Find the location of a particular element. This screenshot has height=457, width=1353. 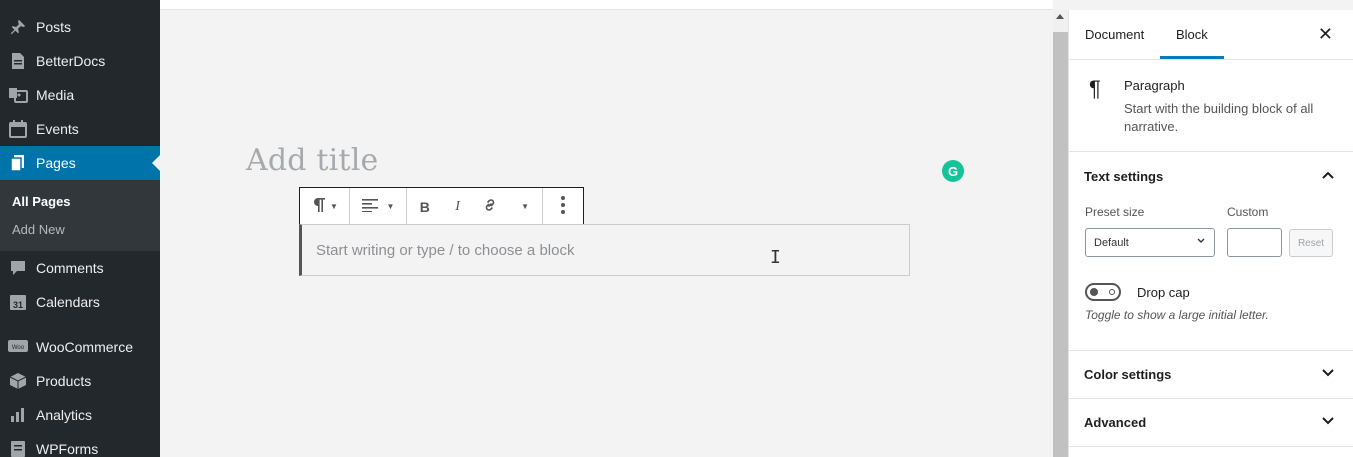

paragraph-icon is located at coordinates (319, 206).